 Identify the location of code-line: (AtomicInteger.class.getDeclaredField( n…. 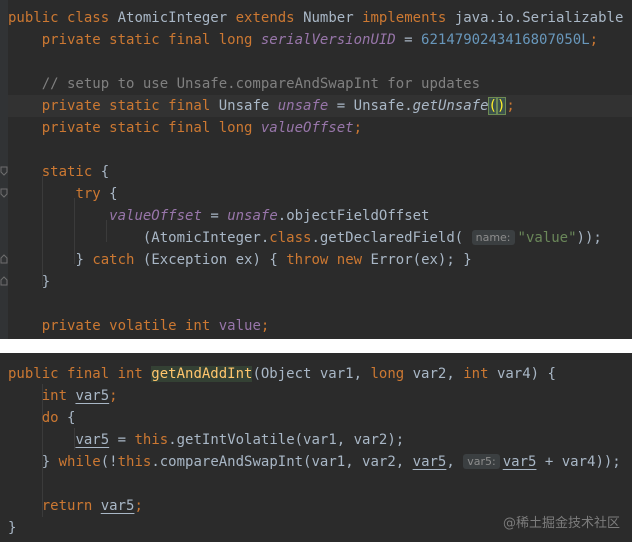
(320, 238).